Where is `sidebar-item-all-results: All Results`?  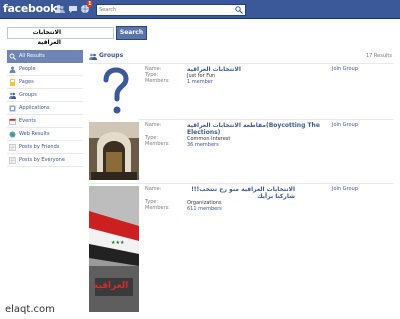
sidebar-item-all-results: All Results is located at coordinates (45, 56).